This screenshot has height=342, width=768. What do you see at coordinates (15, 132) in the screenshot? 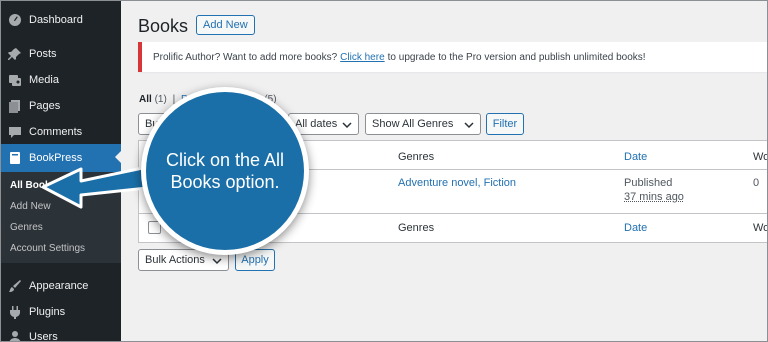
I see `comment-icon` at bounding box center [15, 132].